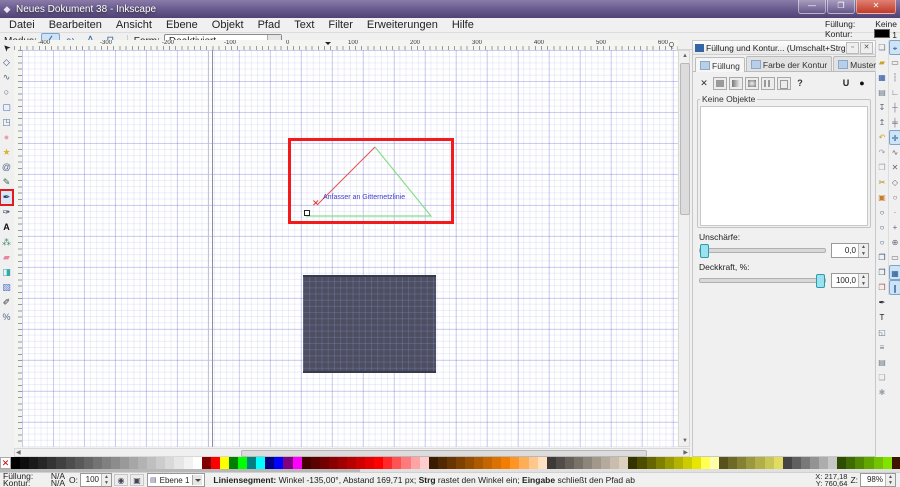 This screenshot has width=900, height=487. What do you see at coordinates (197, 480) in the screenshot?
I see `chevron-down-icon` at bounding box center [197, 480].